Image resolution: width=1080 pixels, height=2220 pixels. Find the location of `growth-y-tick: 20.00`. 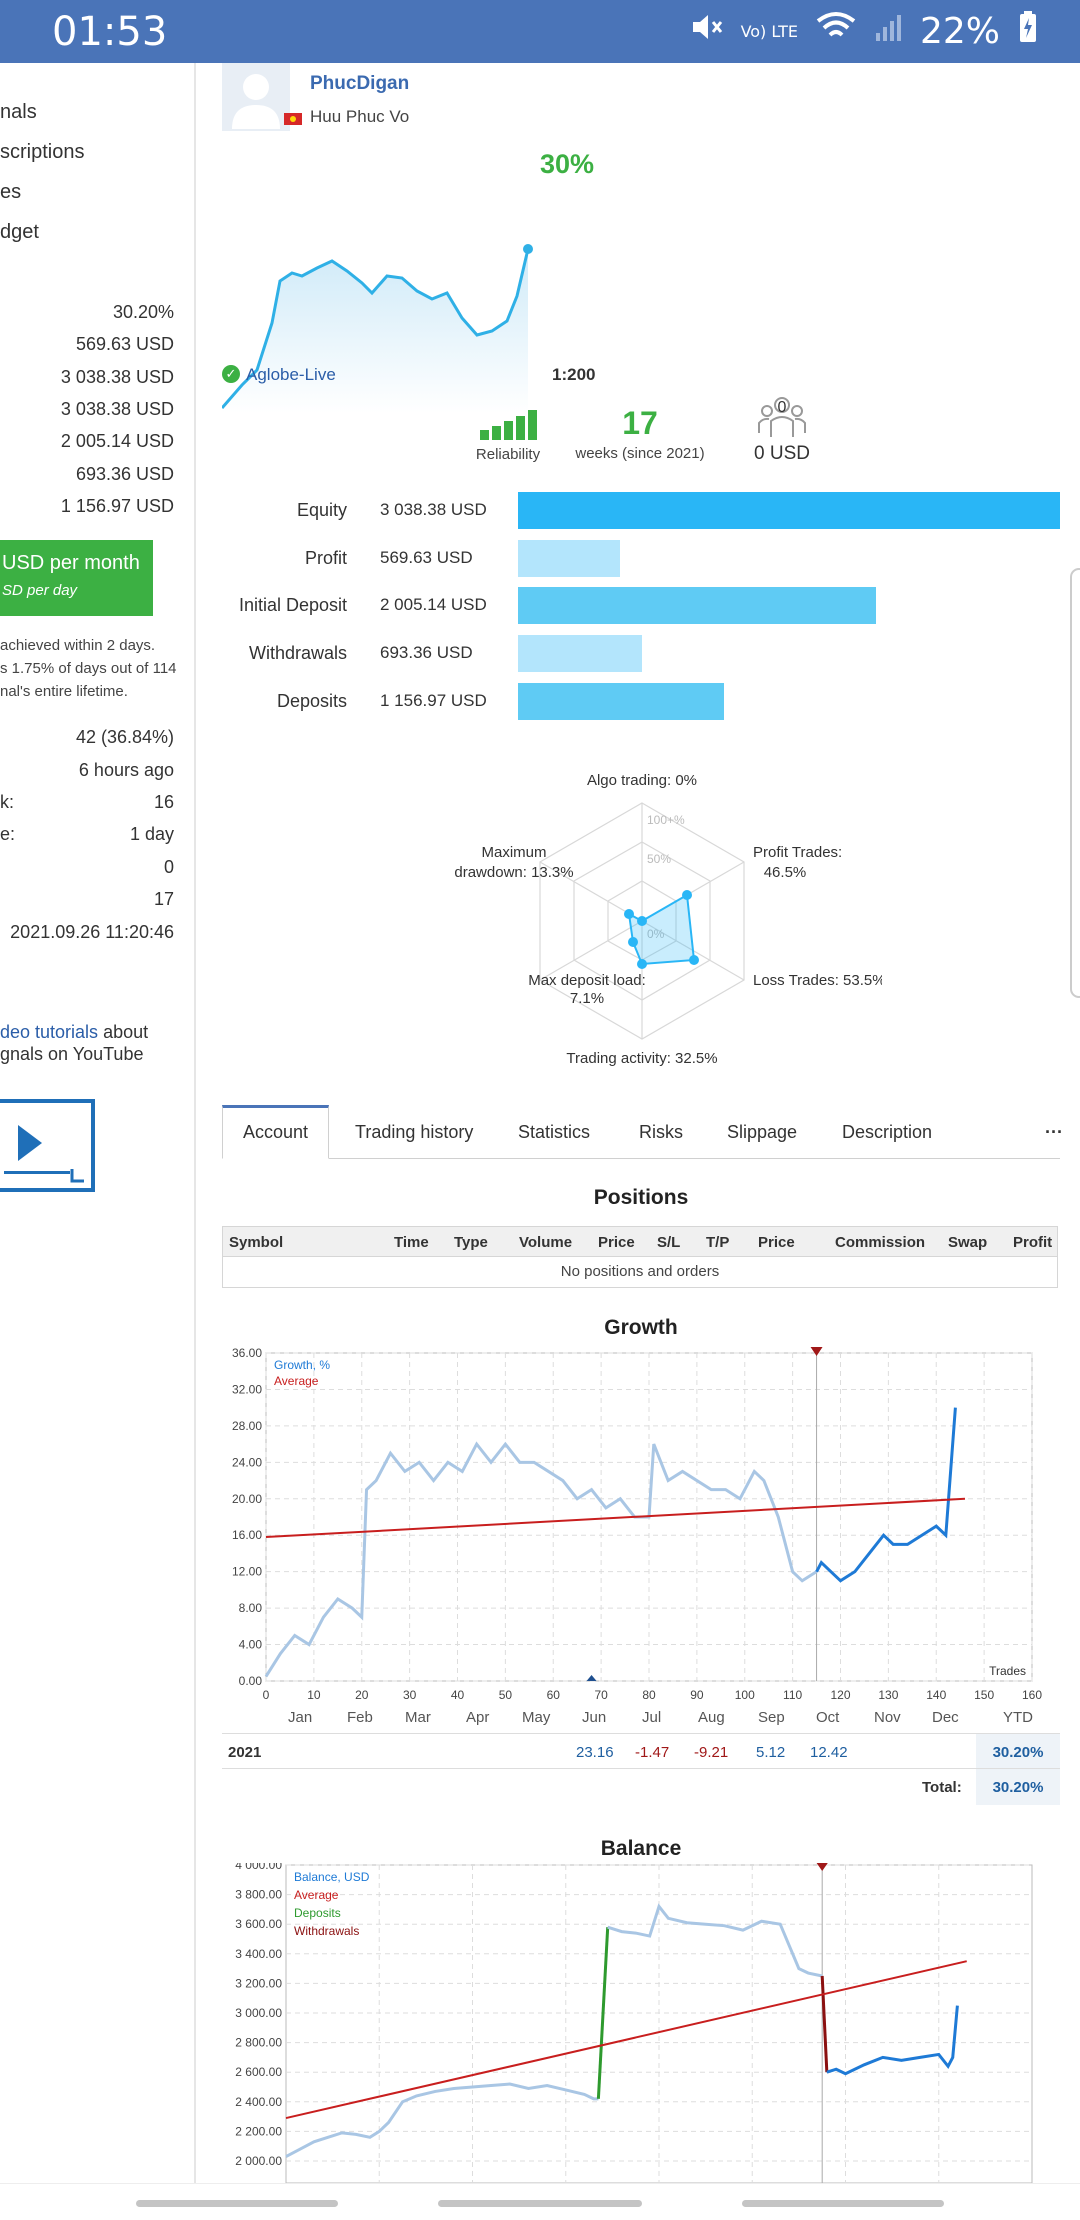

growth-y-tick: 20.00 is located at coordinates (247, 1499).